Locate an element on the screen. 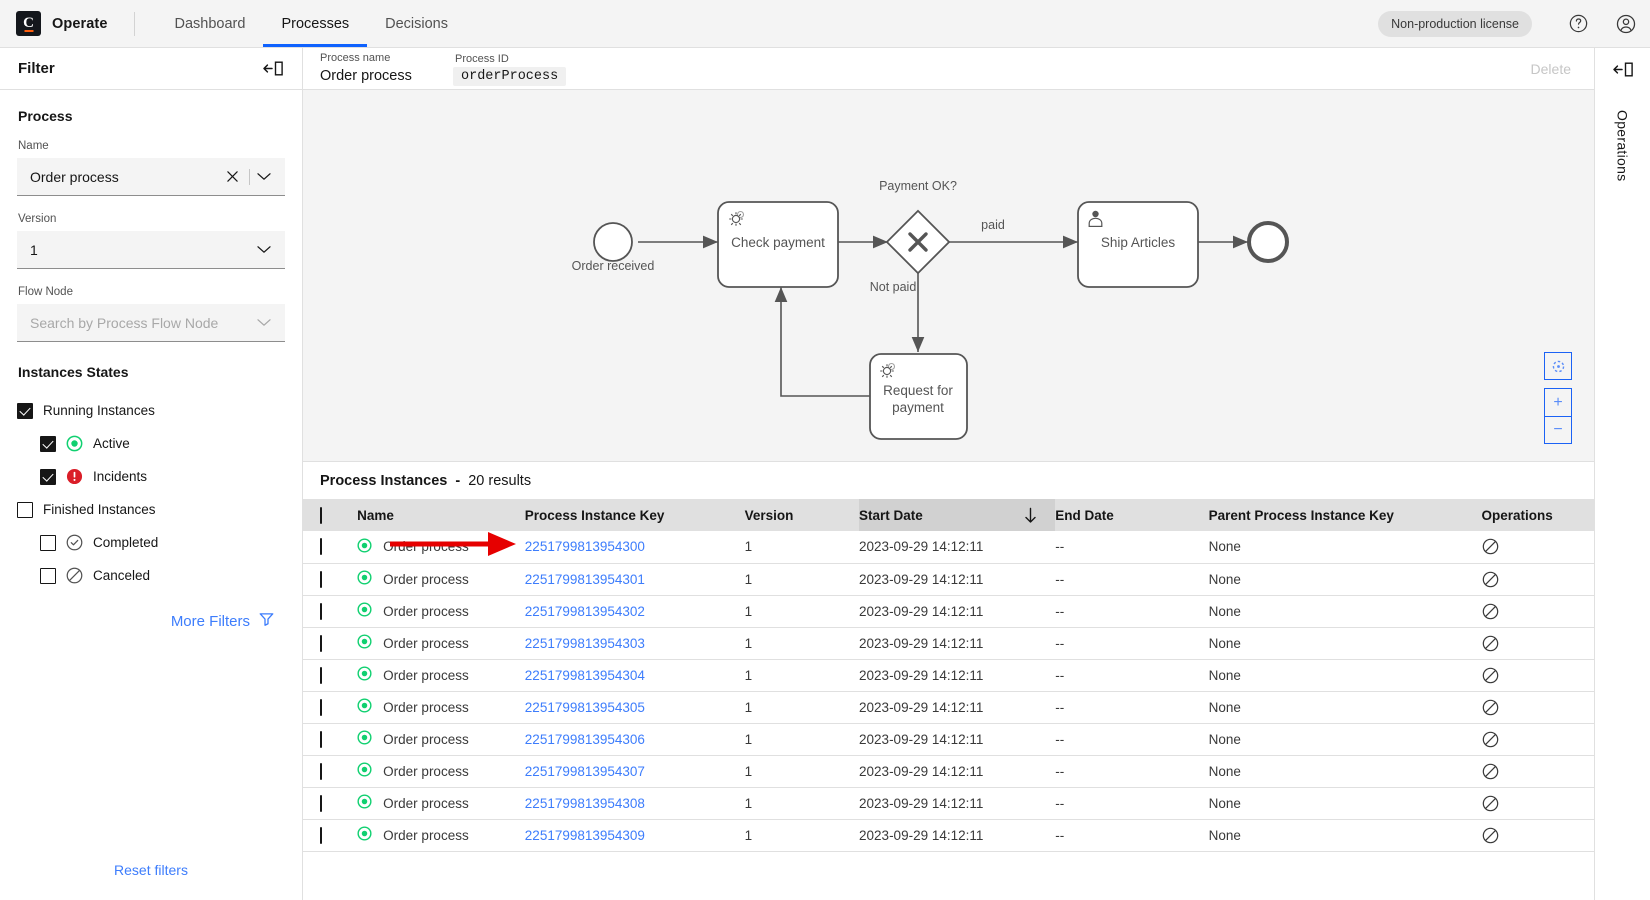 The image size is (1650, 900). operations-collapse-icon is located at coordinates (1622, 69).